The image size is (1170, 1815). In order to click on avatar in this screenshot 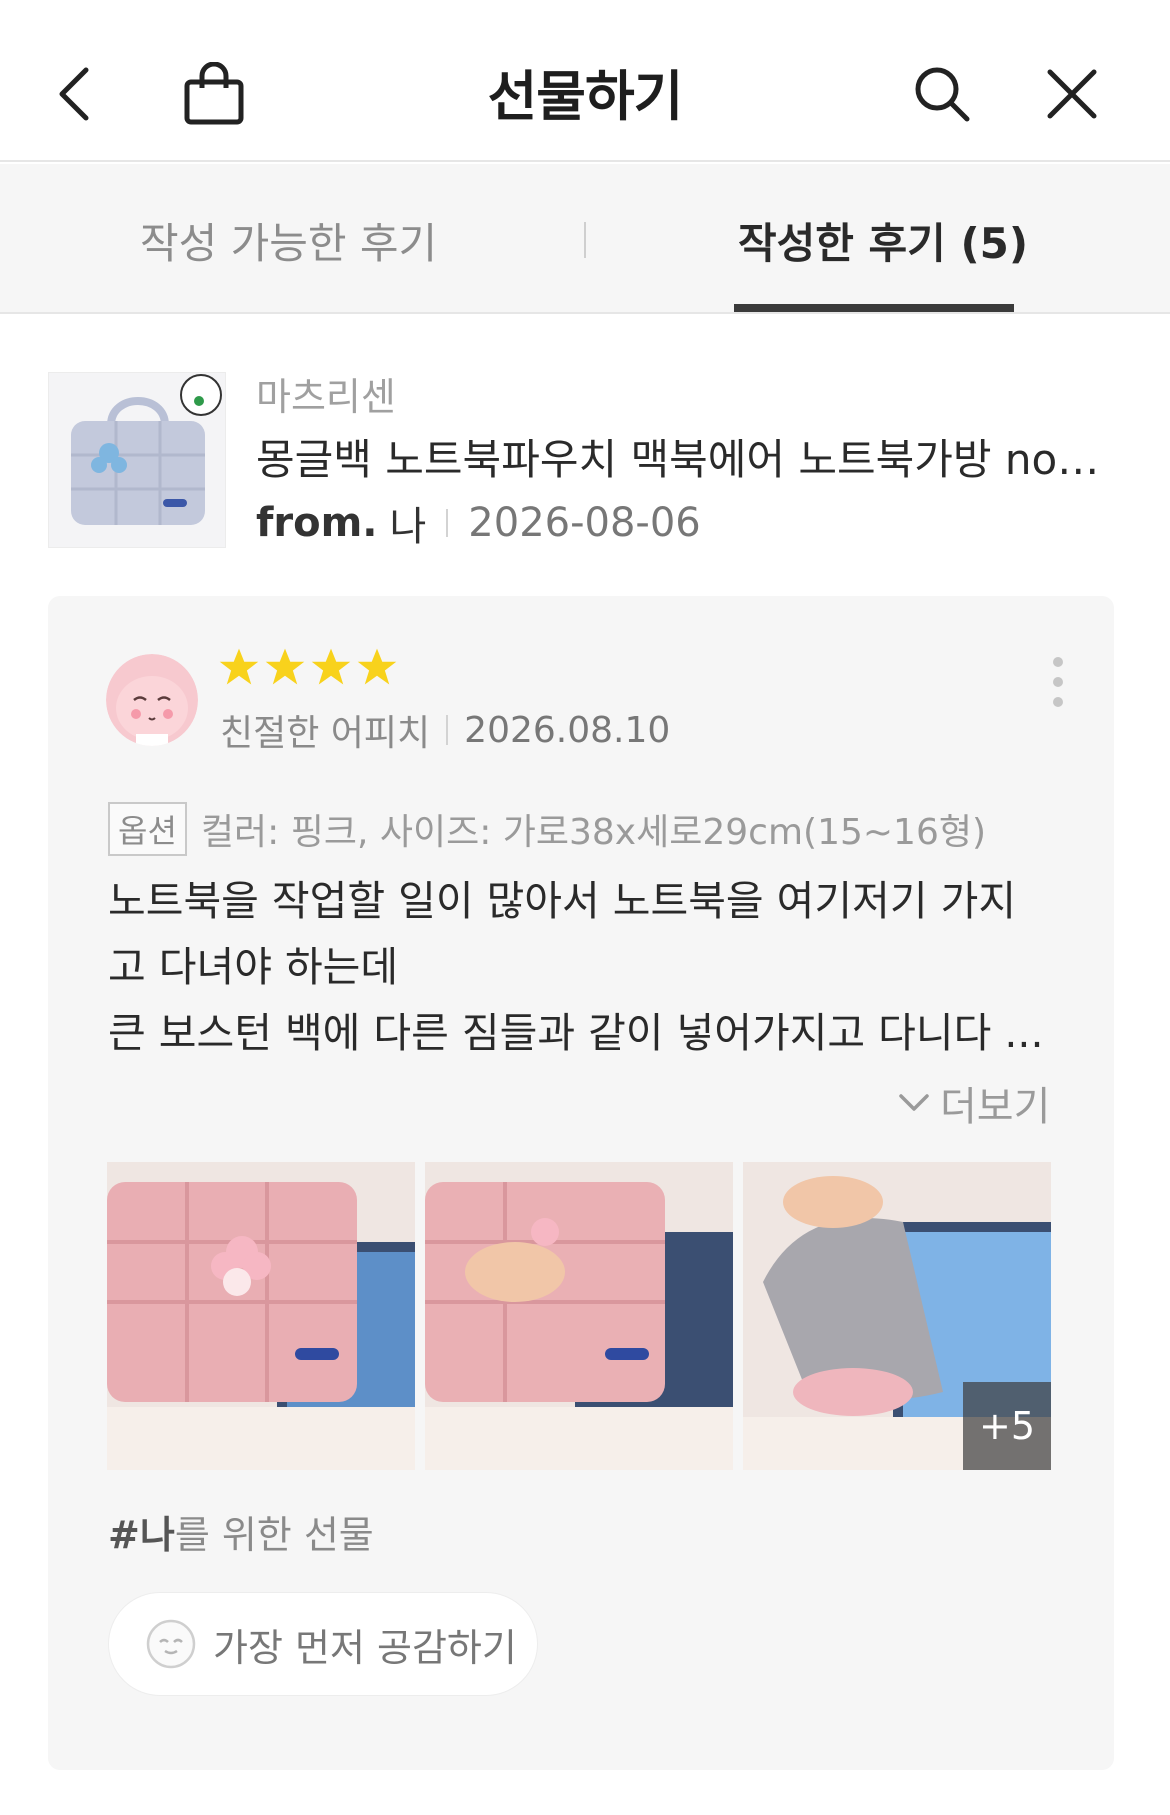, I will do `click(152, 700)`.